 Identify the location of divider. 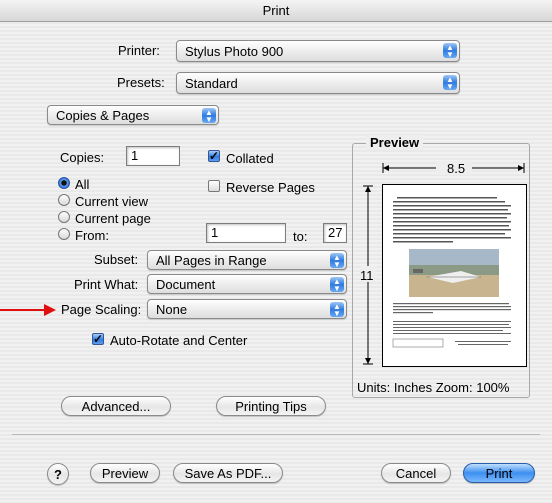
(276, 434).